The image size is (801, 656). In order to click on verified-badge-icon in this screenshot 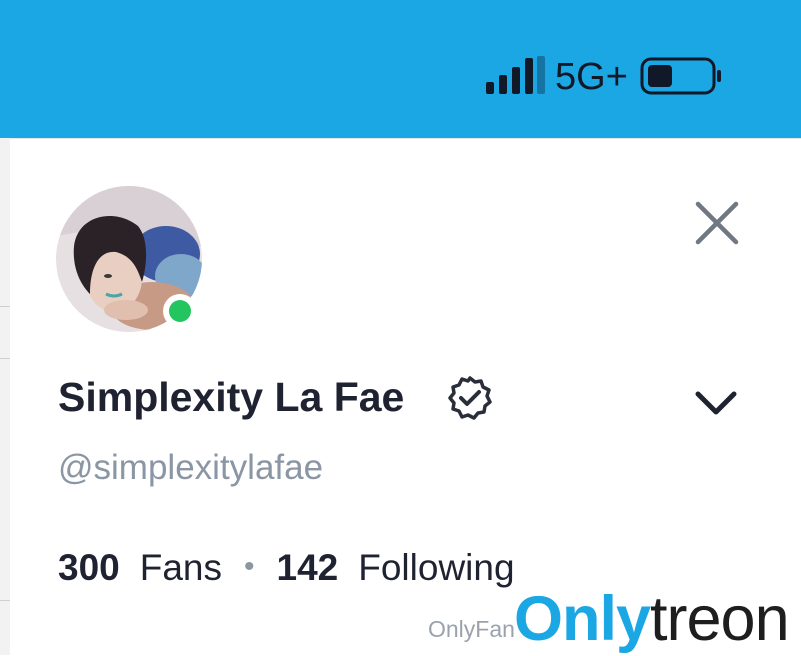, I will do `click(470, 398)`.